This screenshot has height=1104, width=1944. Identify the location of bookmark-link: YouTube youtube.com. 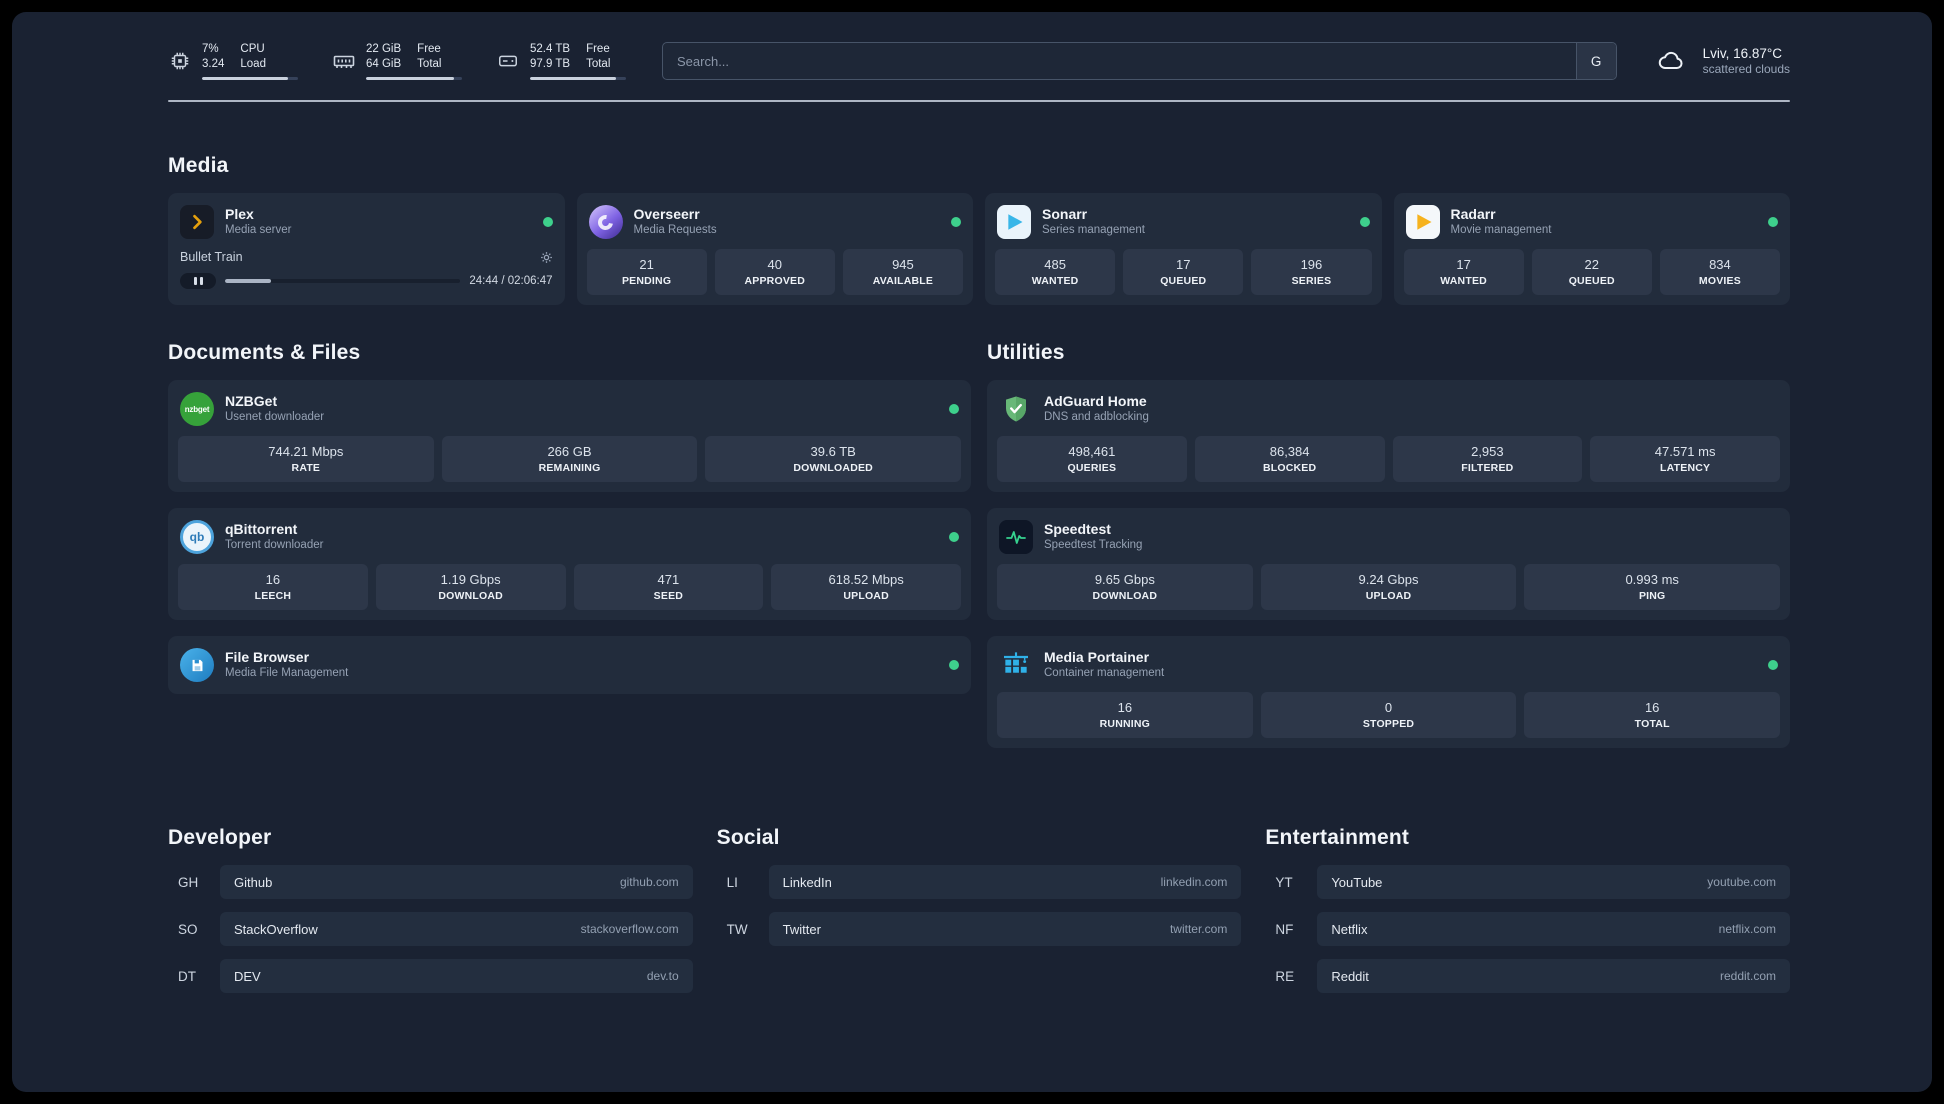
(1553, 882).